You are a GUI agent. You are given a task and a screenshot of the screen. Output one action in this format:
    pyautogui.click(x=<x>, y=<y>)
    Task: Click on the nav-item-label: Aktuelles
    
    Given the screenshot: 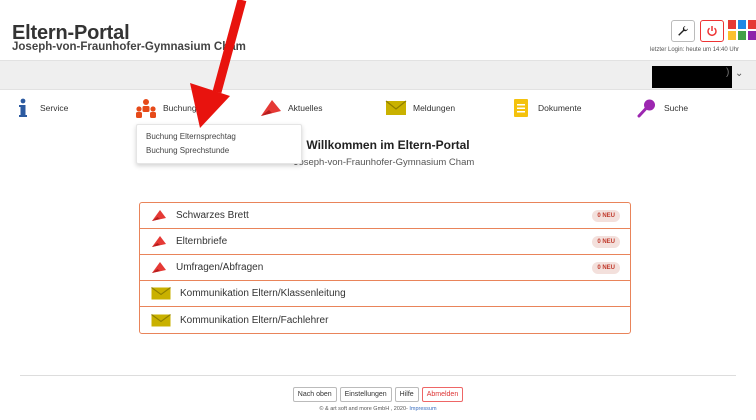 What is the action you would take?
    pyautogui.click(x=305, y=108)
    